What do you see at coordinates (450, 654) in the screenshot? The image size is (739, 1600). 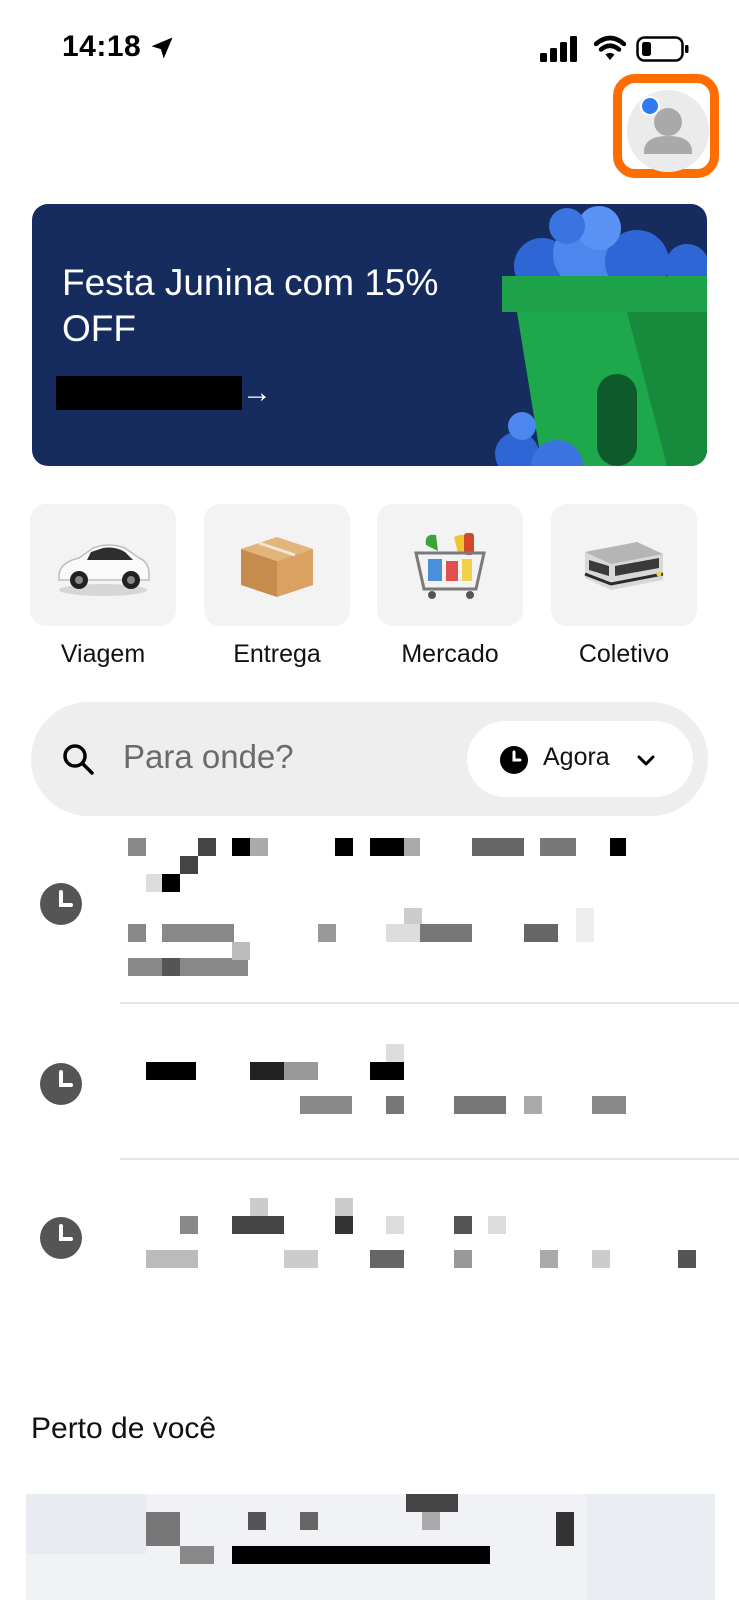 I see `shortcut-label: Mercado` at bounding box center [450, 654].